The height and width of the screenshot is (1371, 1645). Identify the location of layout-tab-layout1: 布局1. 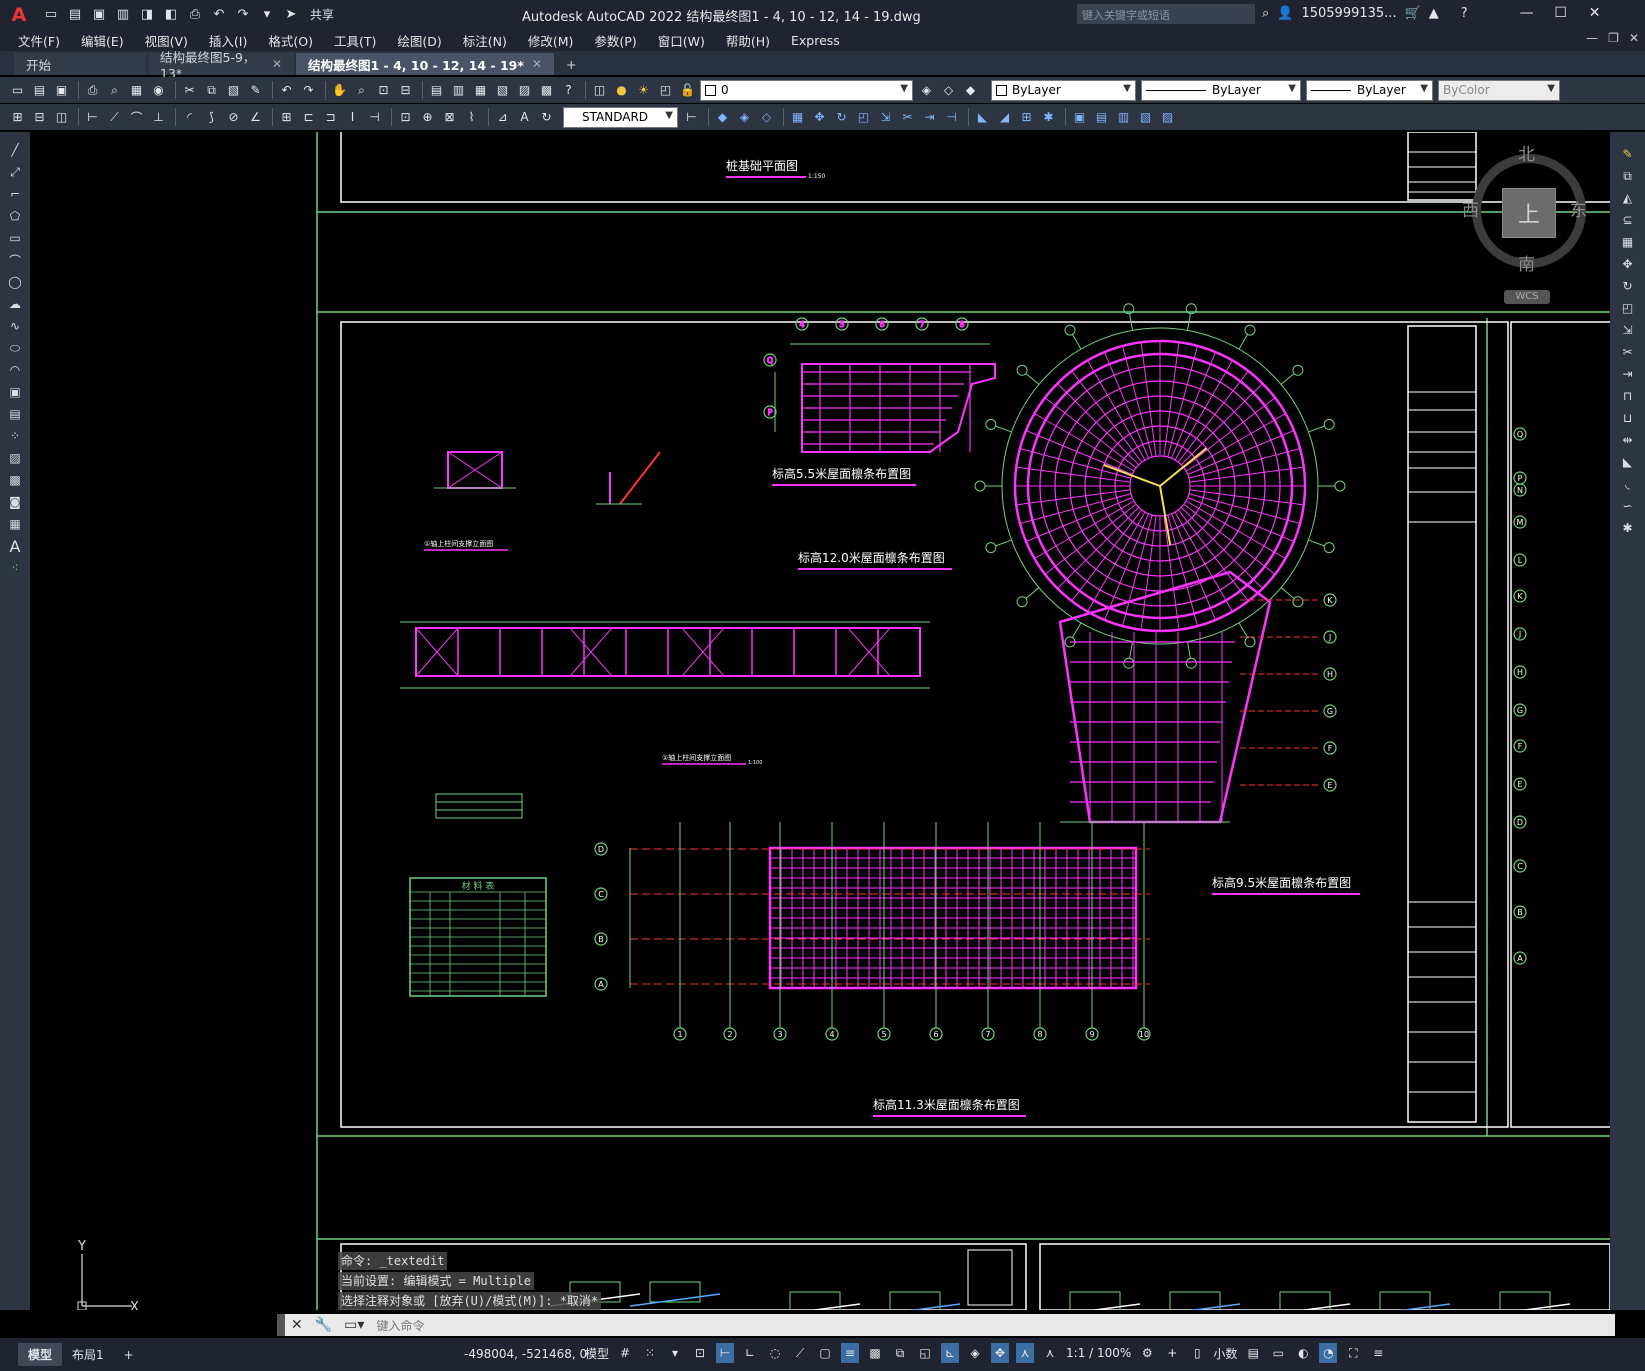
(88, 1354).